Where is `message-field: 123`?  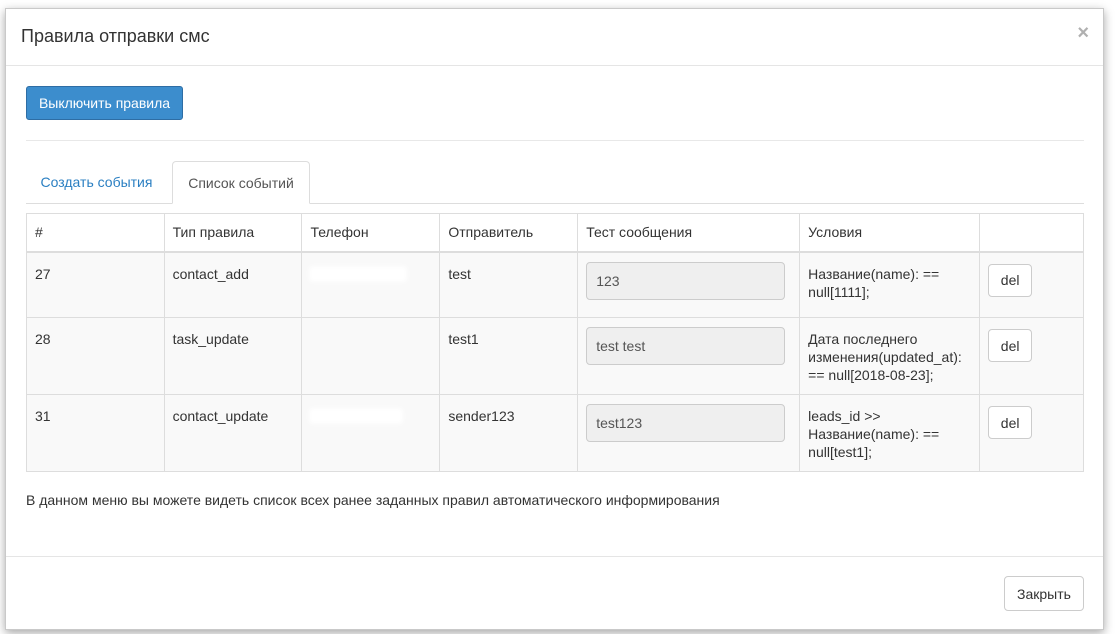
message-field: 123 is located at coordinates (686, 280).